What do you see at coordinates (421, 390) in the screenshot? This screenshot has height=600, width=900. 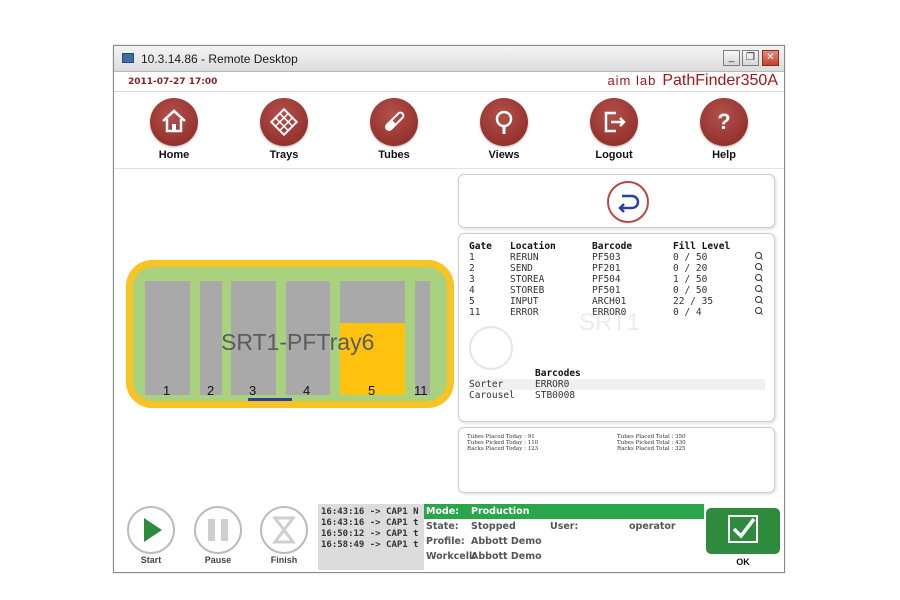 I see `slot-label: 11` at bounding box center [421, 390].